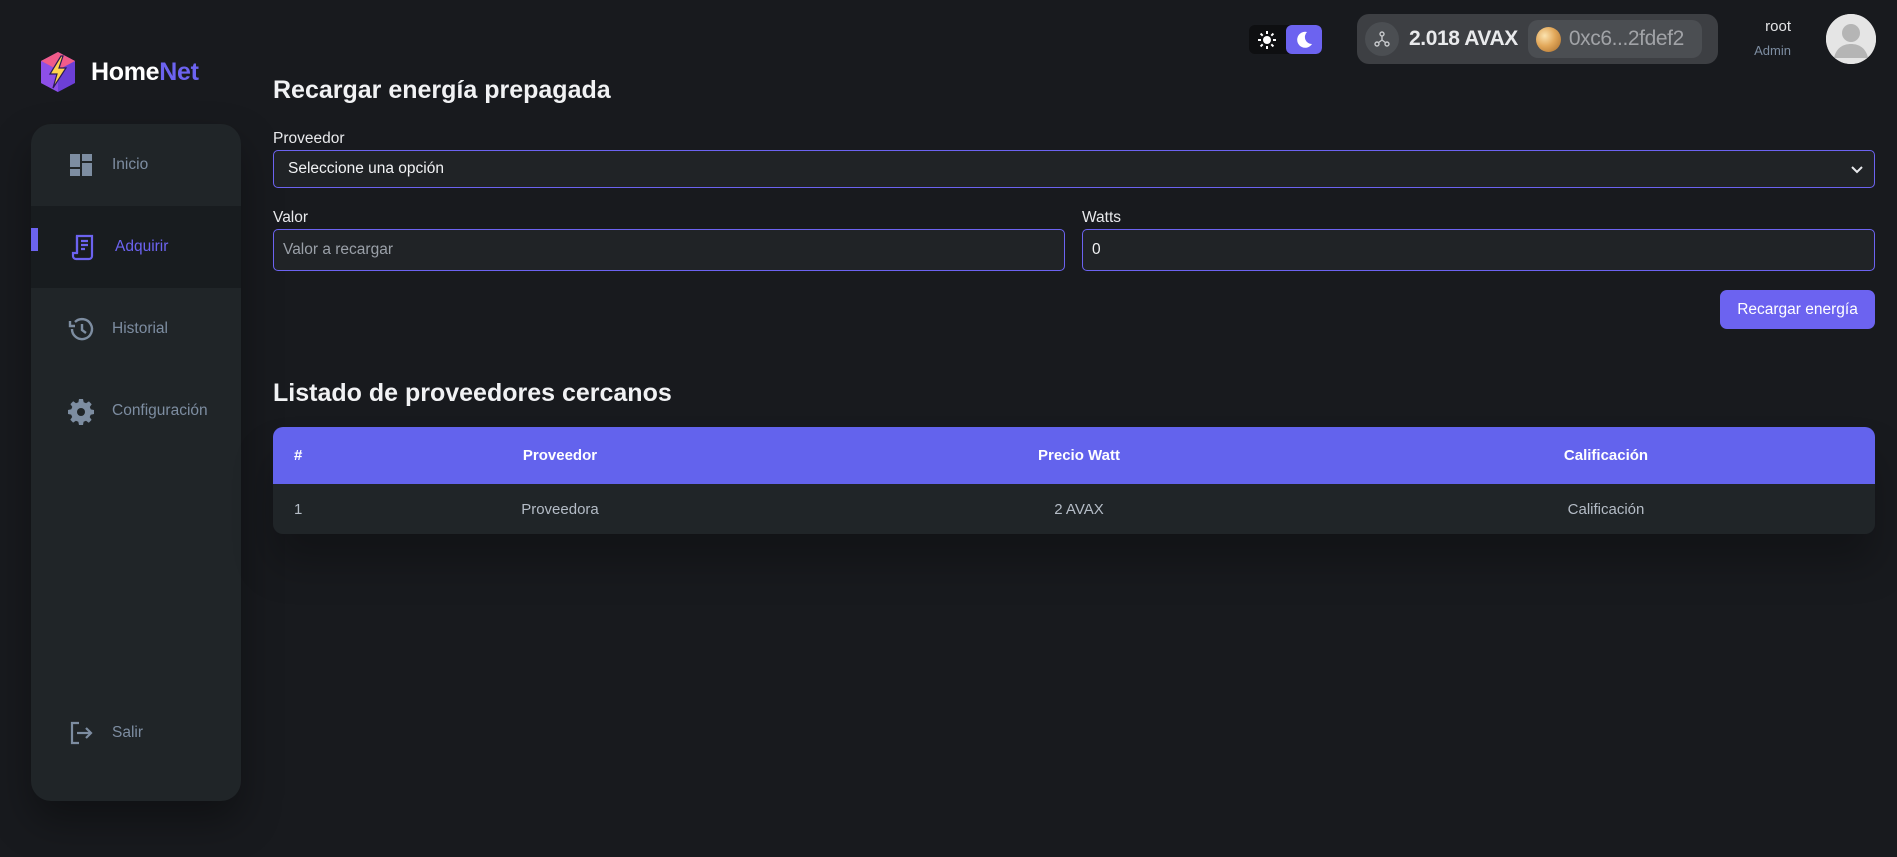 This screenshot has width=1897, height=857. I want to click on theme-toggle, so click(1285, 39).